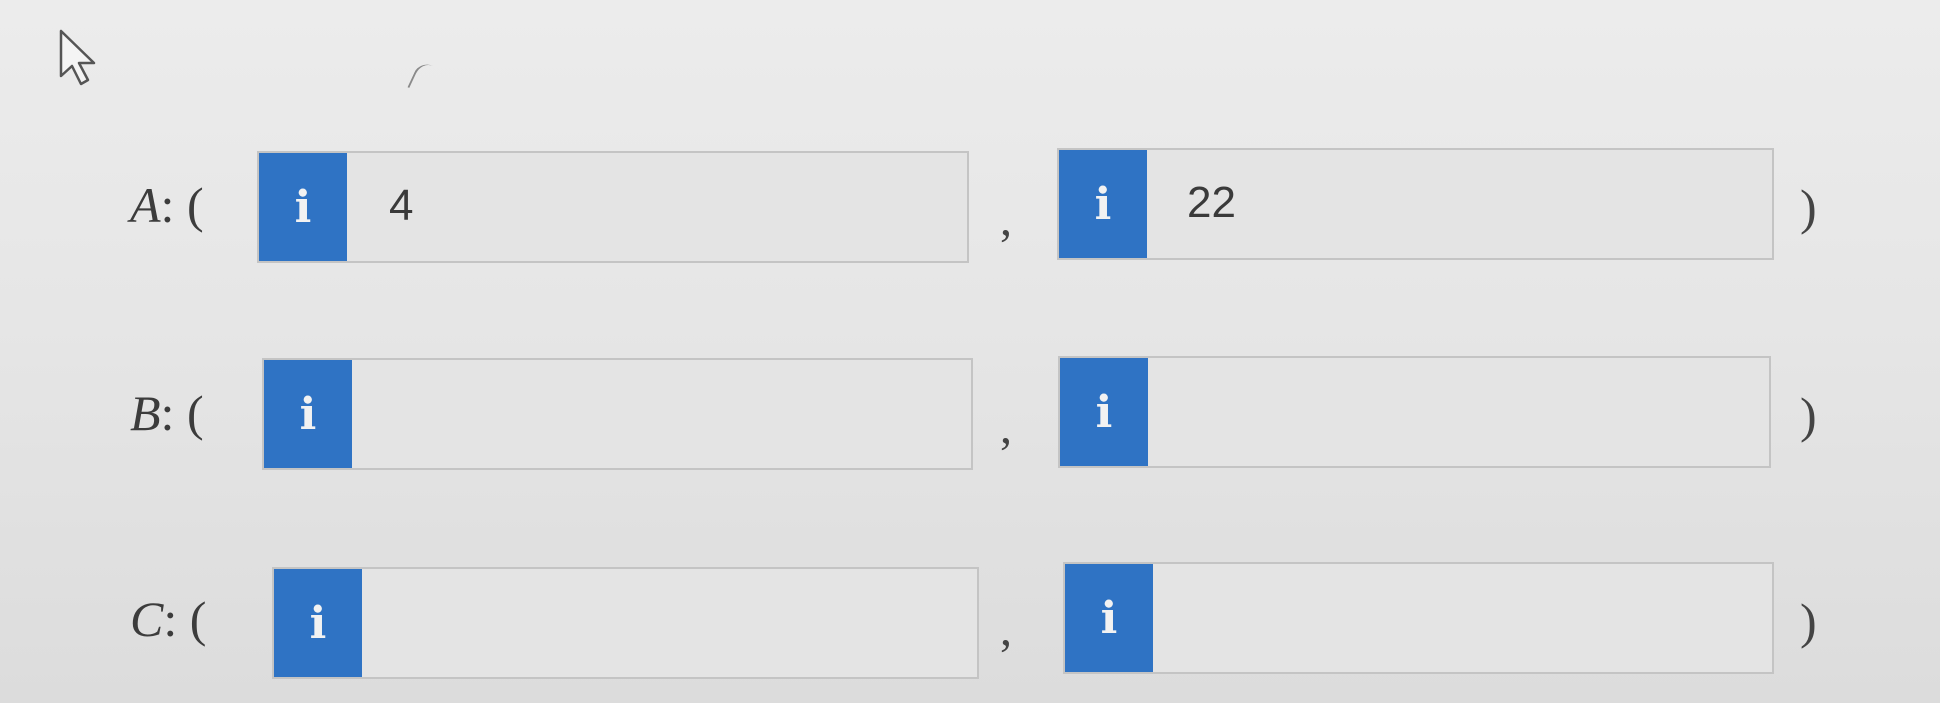 Image resolution: width=1940 pixels, height=703 pixels. I want to click on point-label: C: (, so click(168, 619).